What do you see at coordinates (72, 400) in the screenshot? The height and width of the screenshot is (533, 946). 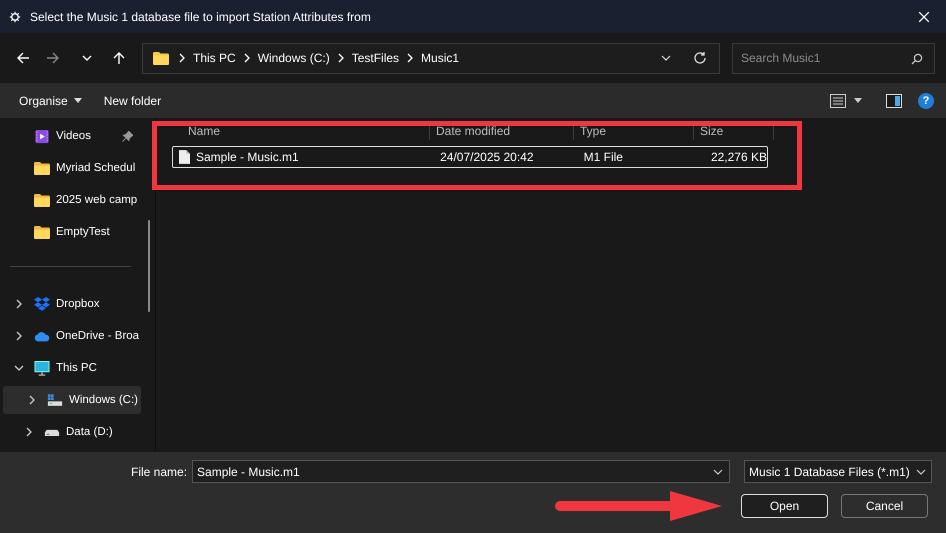 I see `sidebar-item: Windows (C:)` at bounding box center [72, 400].